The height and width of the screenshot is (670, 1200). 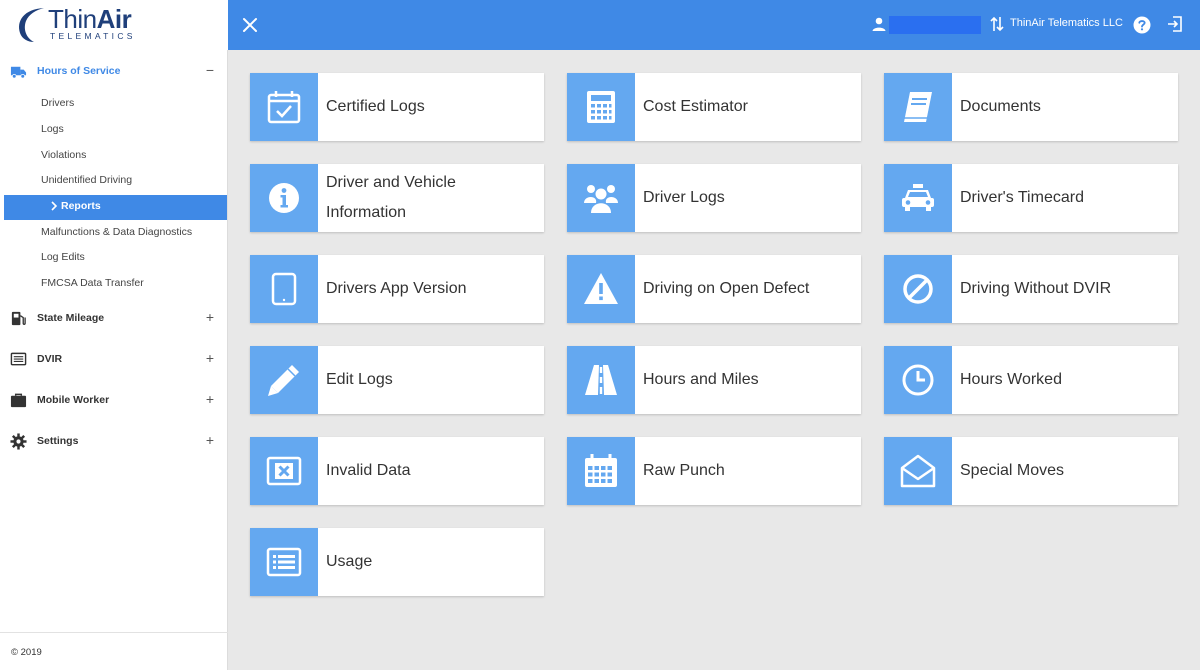 What do you see at coordinates (93, 36) in the screenshot?
I see `logo-subtitle: TELEMATICS` at bounding box center [93, 36].